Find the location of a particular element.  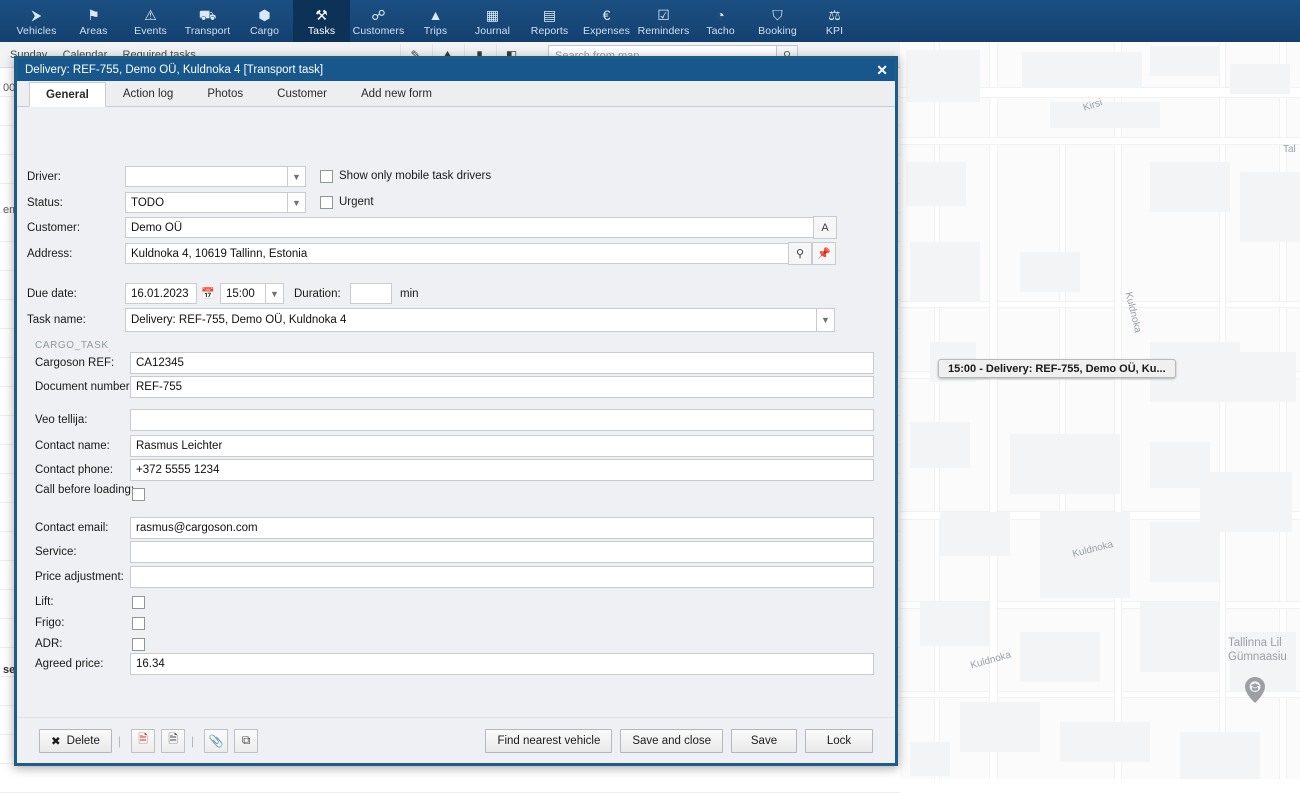

address-input: Kuldnoka 4, 10619 Tallinn, Estonia is located at coordinates (459, 253).